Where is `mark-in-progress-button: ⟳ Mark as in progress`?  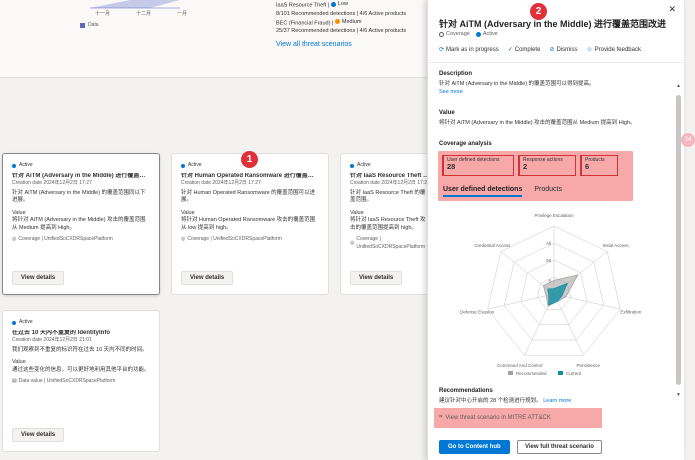 mark-in-progress-button: ⟳ Mark as in progress is located at coordinates (469, 50).